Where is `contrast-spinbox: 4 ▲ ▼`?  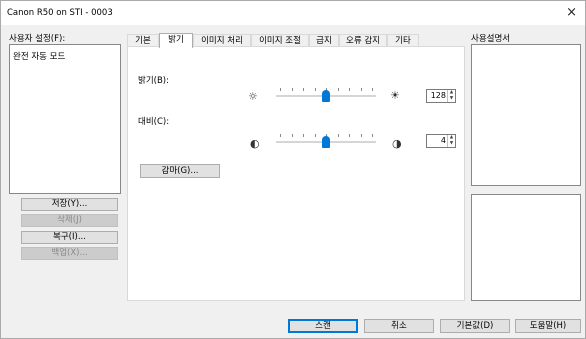 contrast-spinbox: 4 ▲ ▼ is located at coordinates (441, 141).